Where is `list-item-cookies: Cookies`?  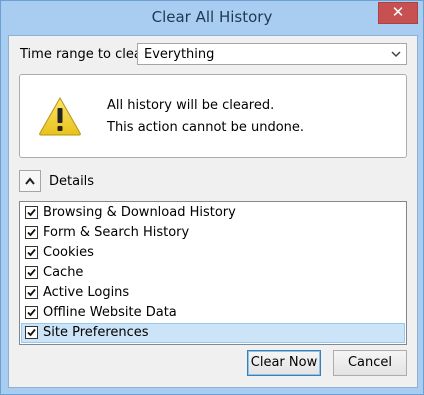
list-item-cookies: Cookies is located at coordinates (213, 253).